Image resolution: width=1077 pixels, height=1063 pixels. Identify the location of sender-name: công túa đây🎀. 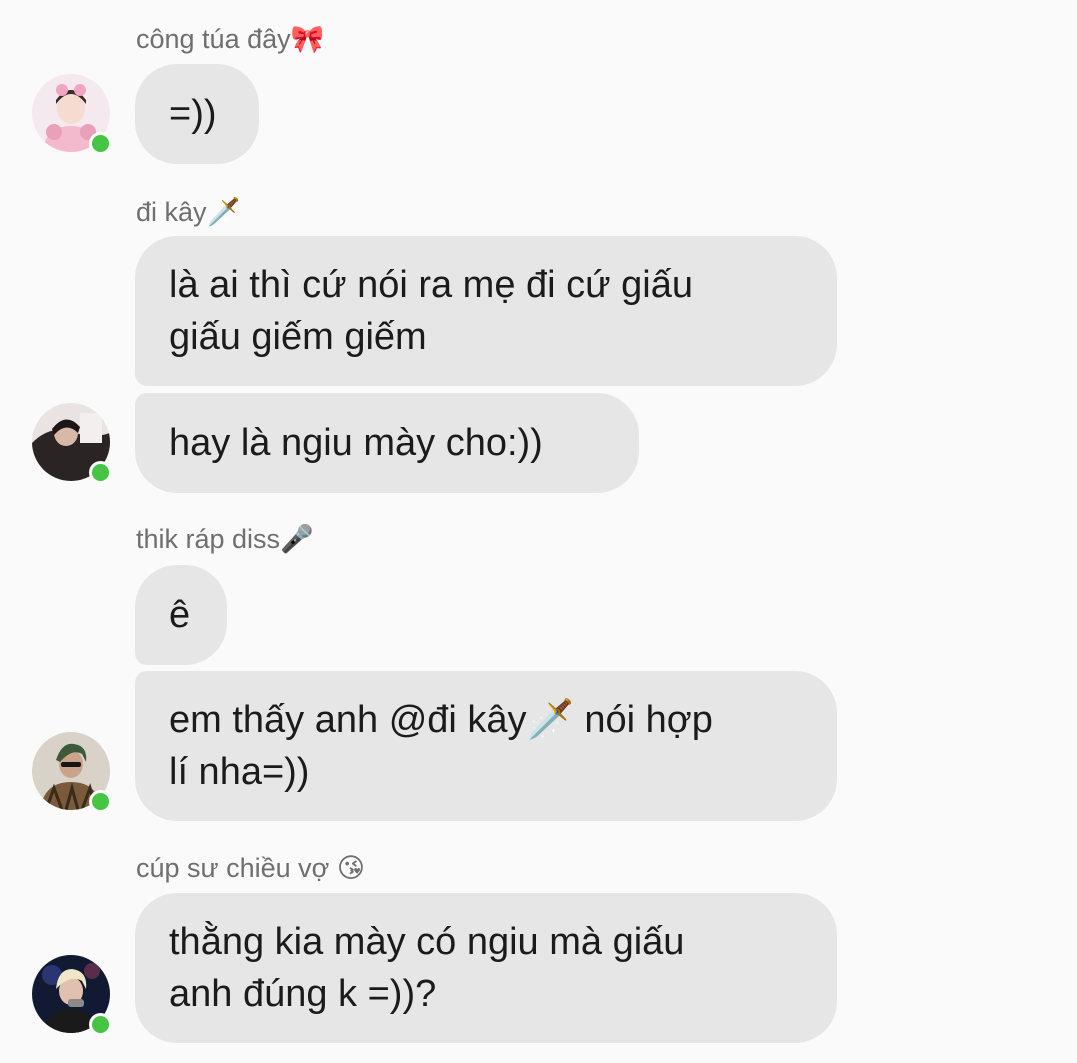
(230, 39).